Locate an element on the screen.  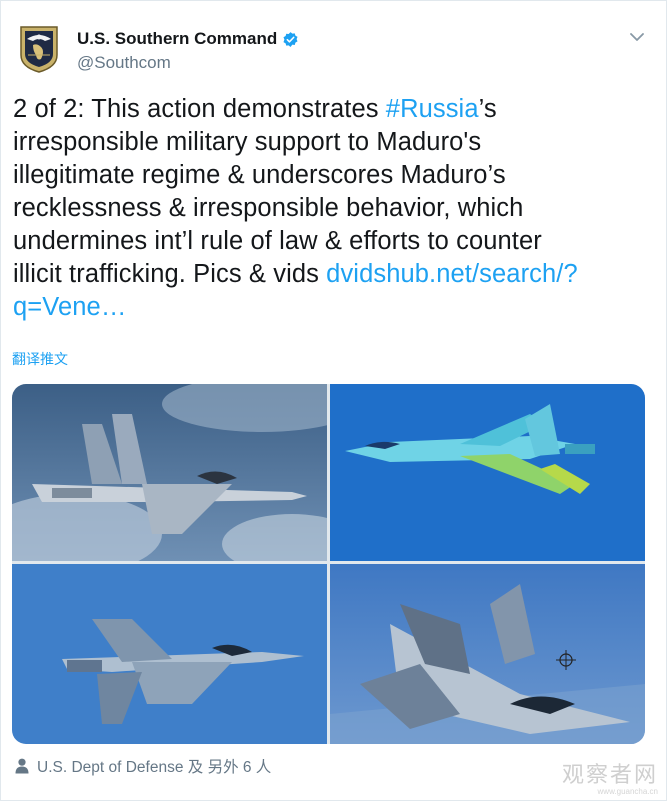
tagged-users: U.S. Dept of Defense 及 另外 6 人 is located at coordinates (143, 766).